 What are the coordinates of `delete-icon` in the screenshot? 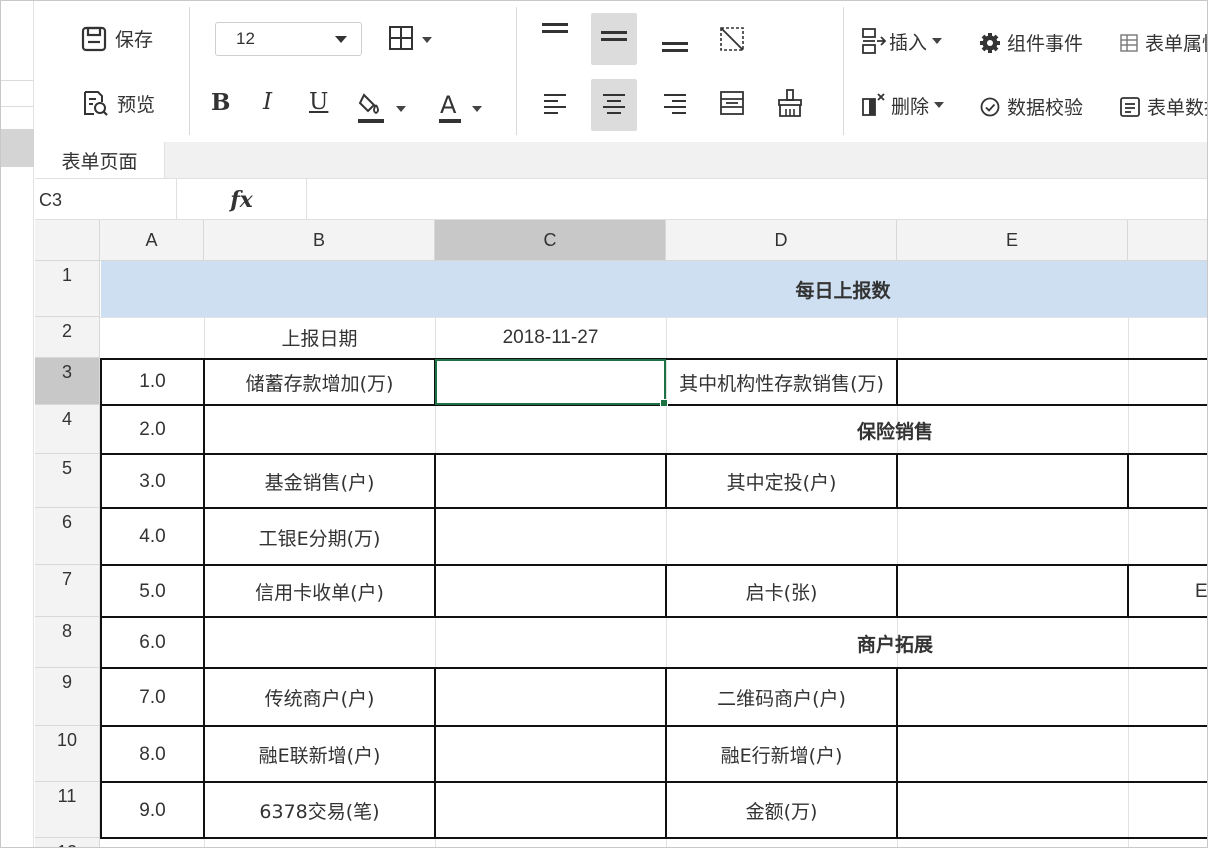 It's located at (875, 105).